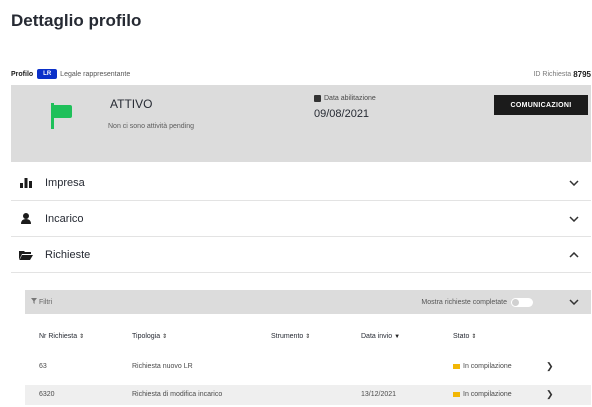 This screenshot has width=592, height=407. Describe the element at coordinates (301, 183) in the screenshot. I see `accordion-impresa: Impresa` at that location.